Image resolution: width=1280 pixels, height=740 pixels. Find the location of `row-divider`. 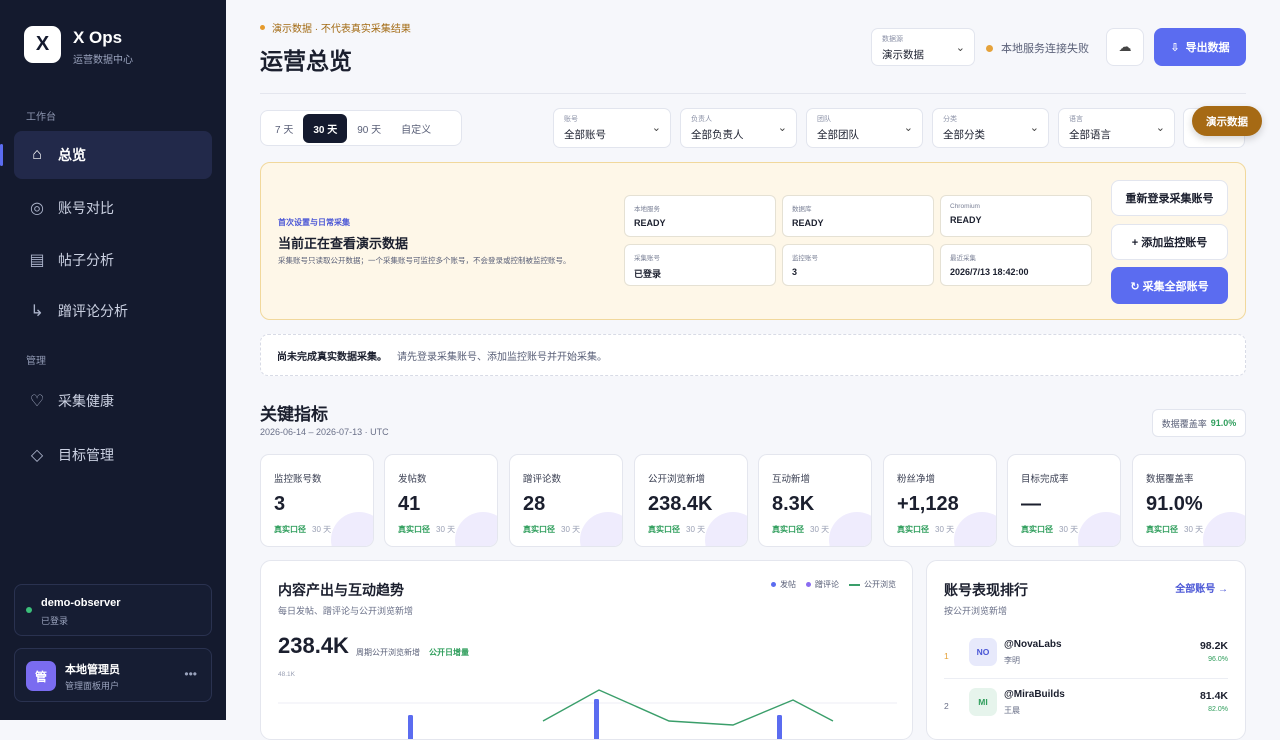

row-divider is located at coordinates (1086, 678).